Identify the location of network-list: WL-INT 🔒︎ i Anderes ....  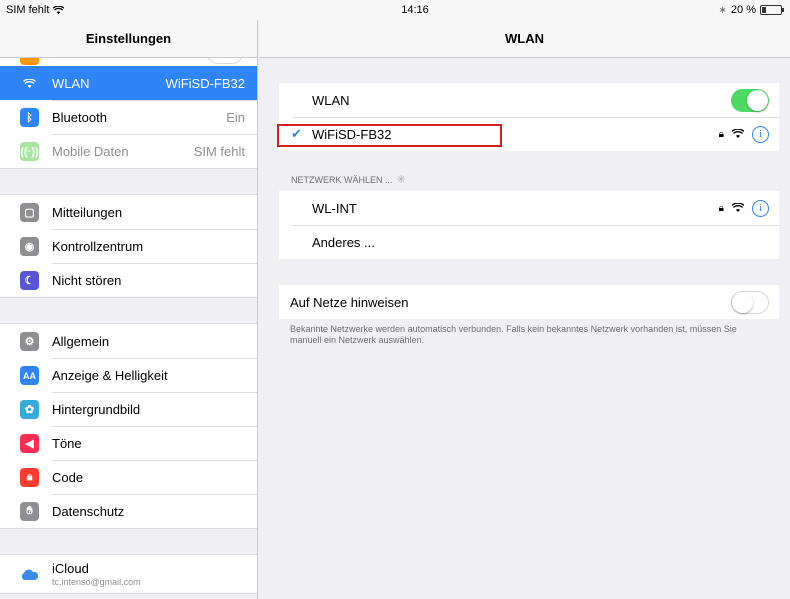
(529, 225).